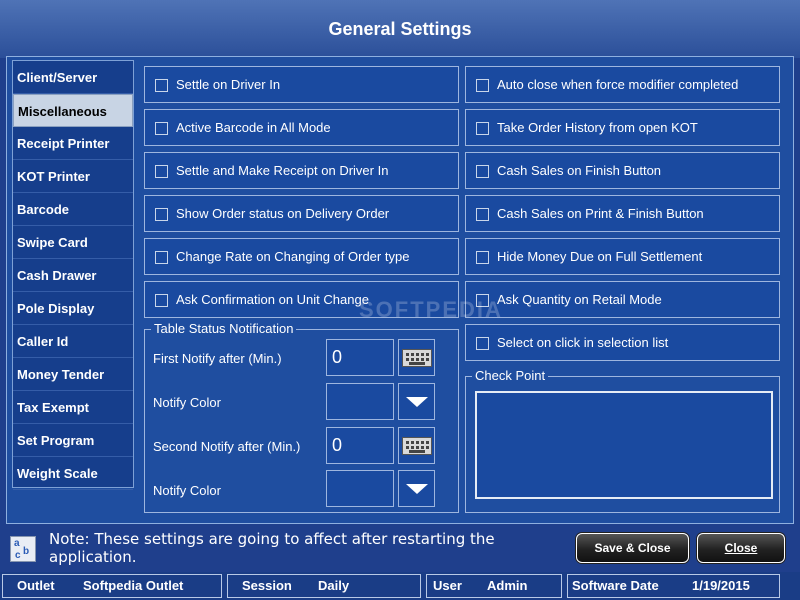  What do you see at coordinates (73, 242) in the screenshot?
I see `sidebar-item-swipe-card: Swipe Card` at bounding box center [73, 242].